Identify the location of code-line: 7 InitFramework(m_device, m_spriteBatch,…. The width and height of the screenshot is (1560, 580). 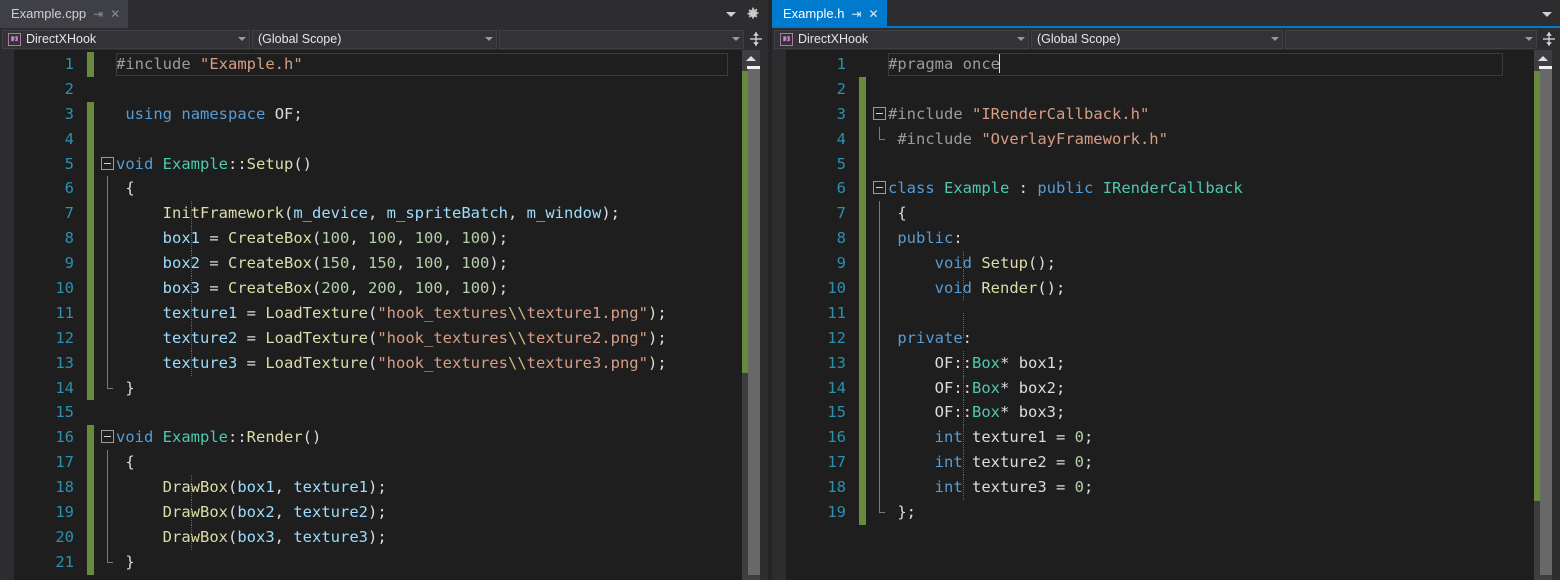
(378, 214).